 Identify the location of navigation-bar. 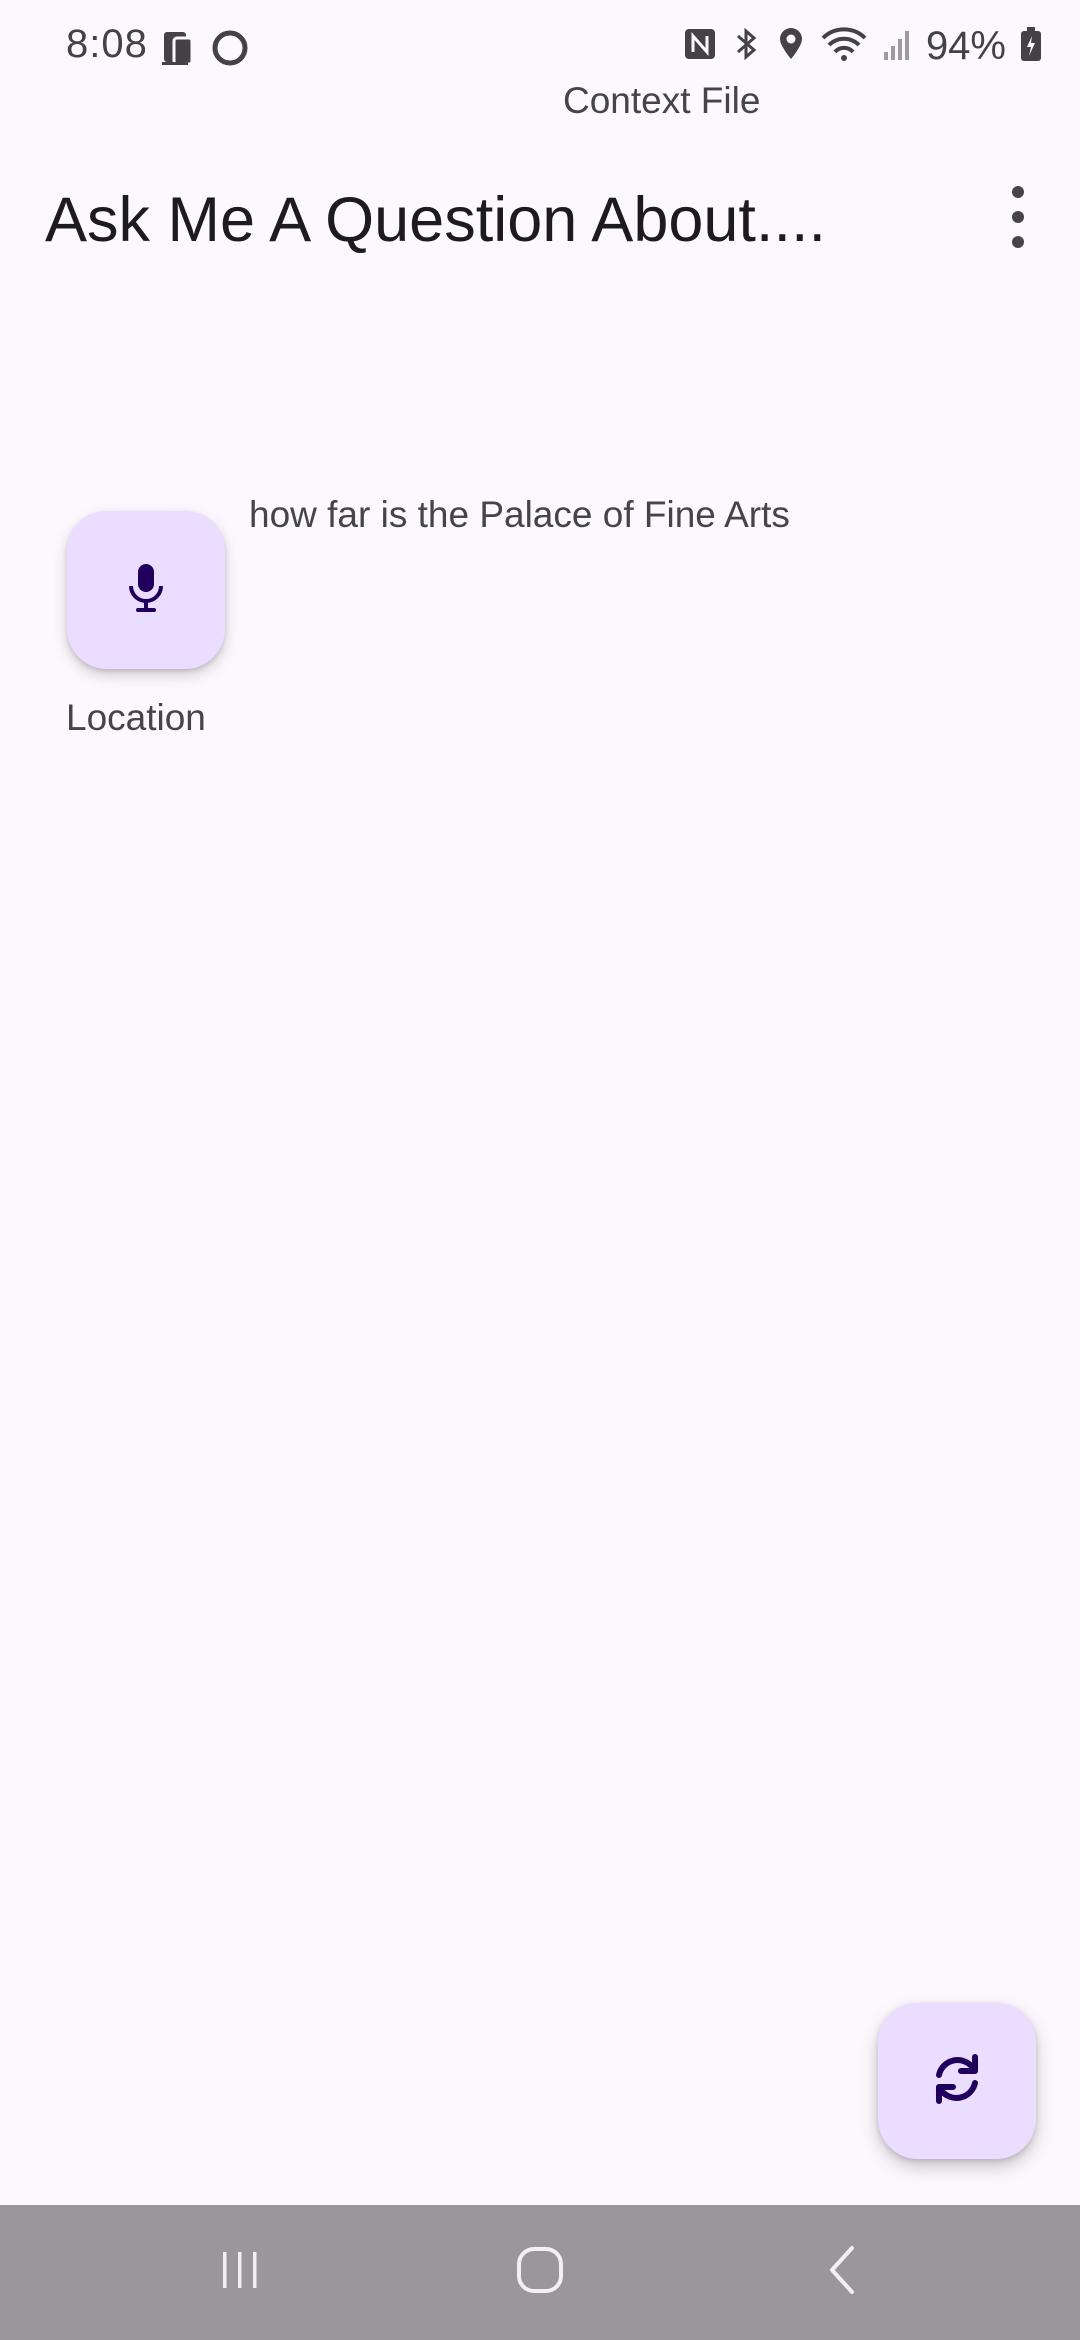
(540, 2272).